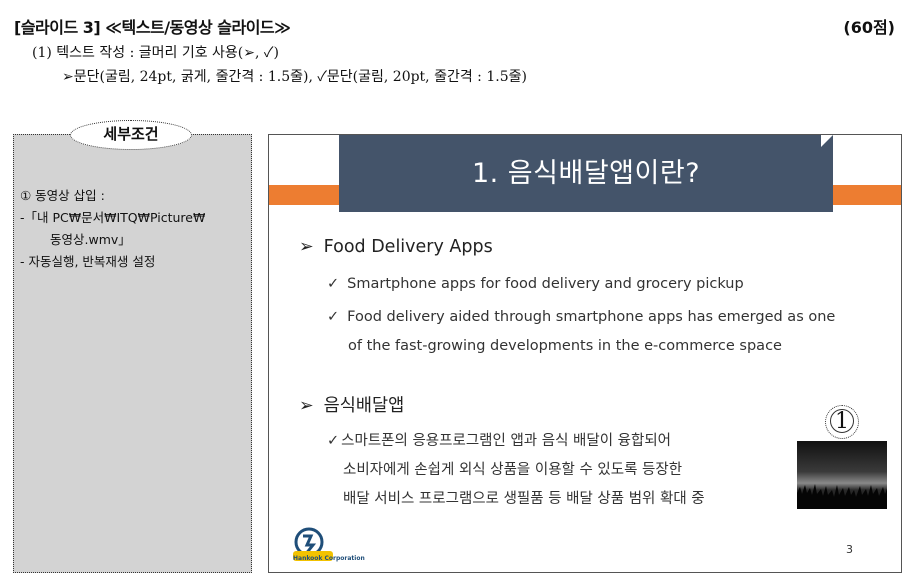 This screenshot has height=583, width=915. I want to click on korean-bullet-line-2: 소비자에게 손쉽게 외식 상품을 이용할 수 있도록 등장한, so click(513, 470).